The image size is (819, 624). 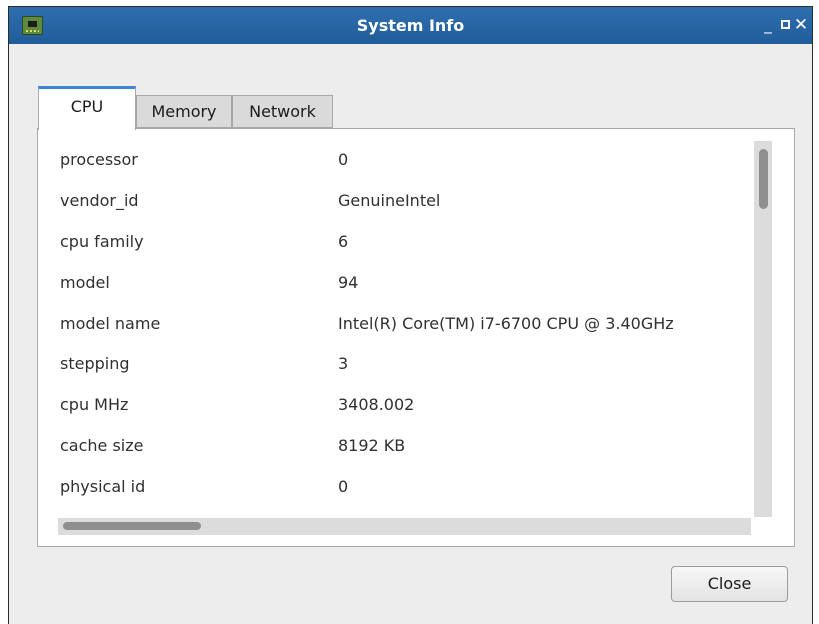 I want to click on info-value: 94, so click(x=348, y=282).